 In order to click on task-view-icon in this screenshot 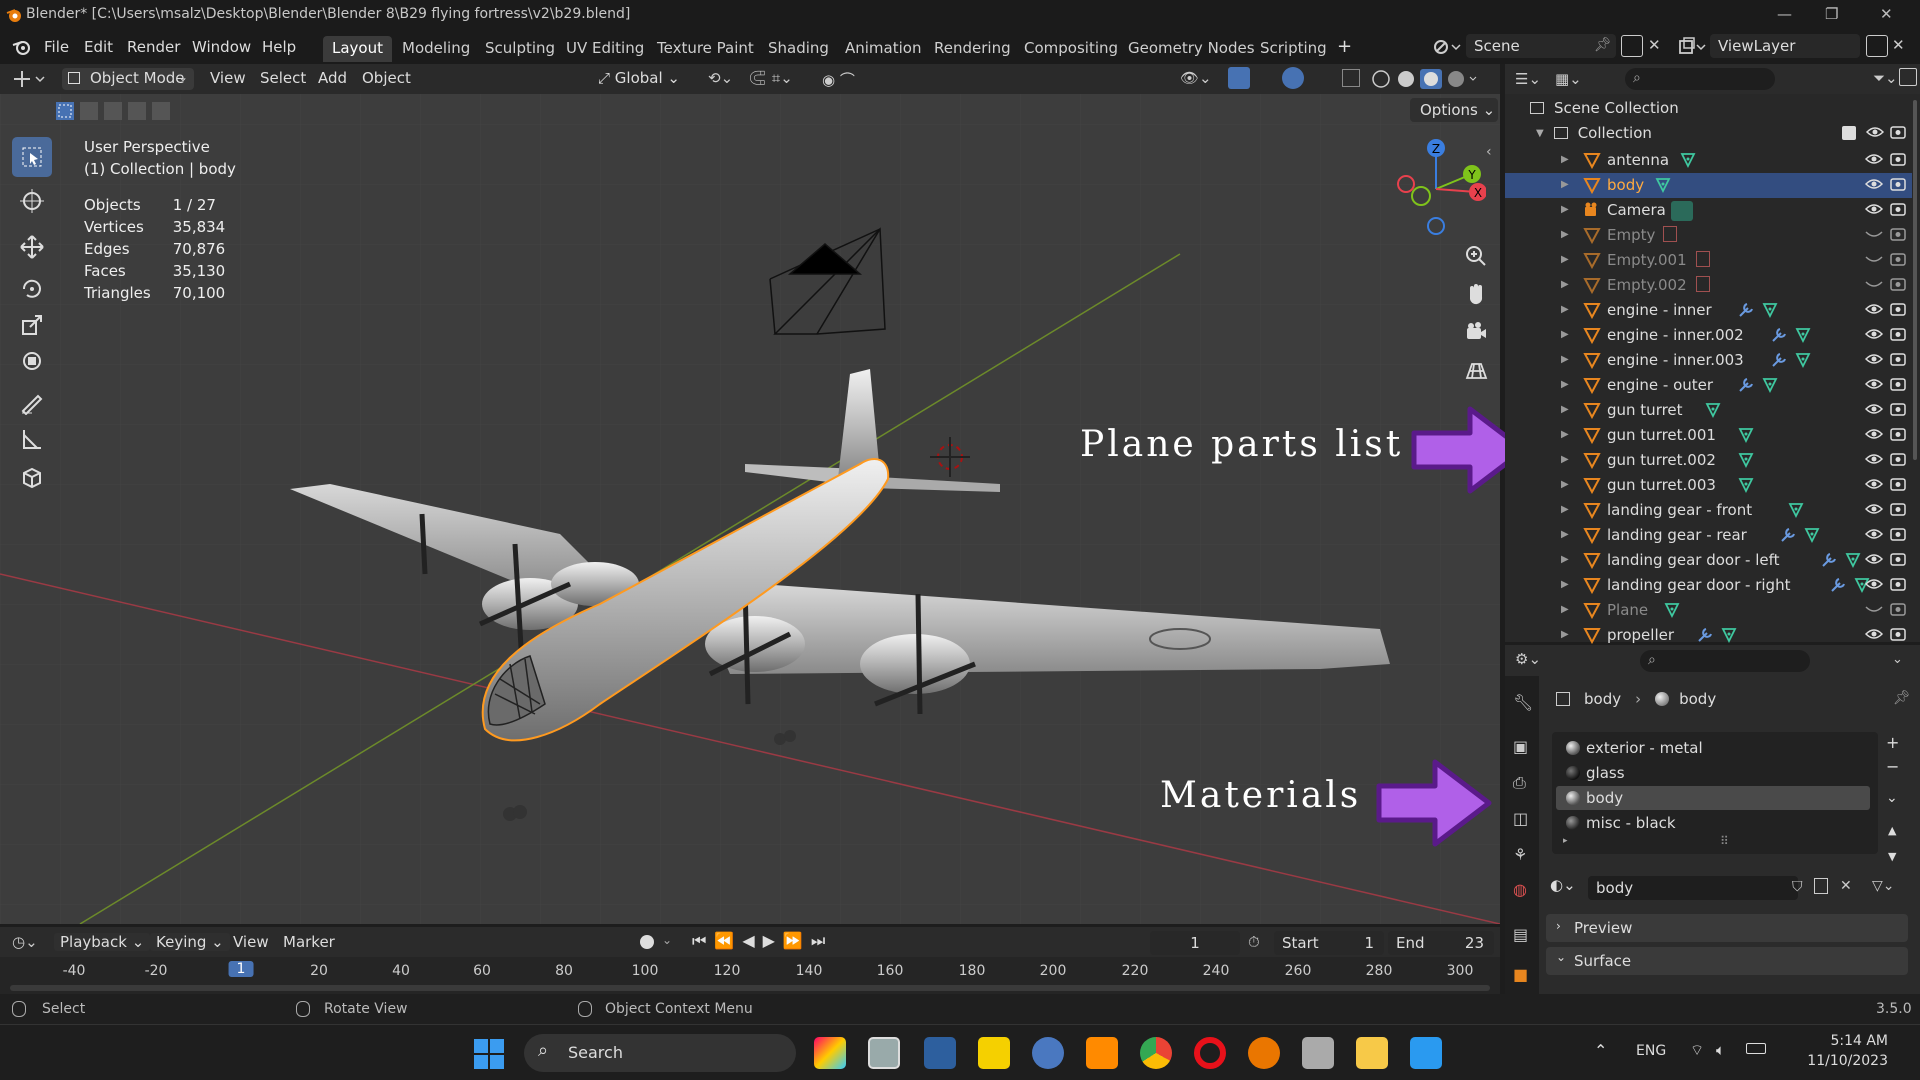, I will do `click(884, 1053)`.